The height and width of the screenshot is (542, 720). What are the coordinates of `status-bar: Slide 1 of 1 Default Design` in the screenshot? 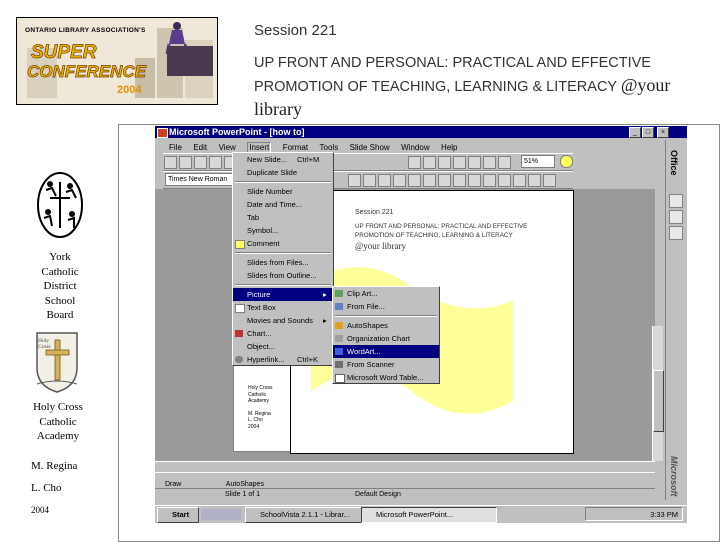 It's located at (405, 494).